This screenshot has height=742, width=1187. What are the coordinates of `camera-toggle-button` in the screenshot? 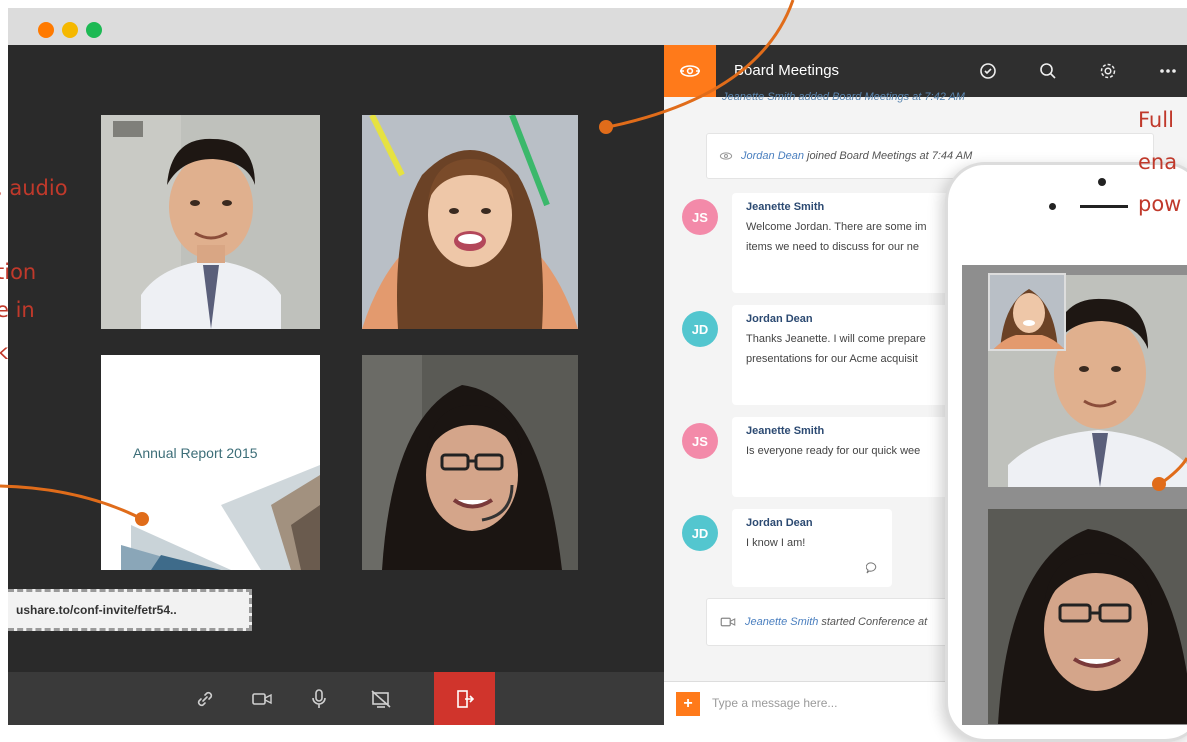 It's located at (262, 698).